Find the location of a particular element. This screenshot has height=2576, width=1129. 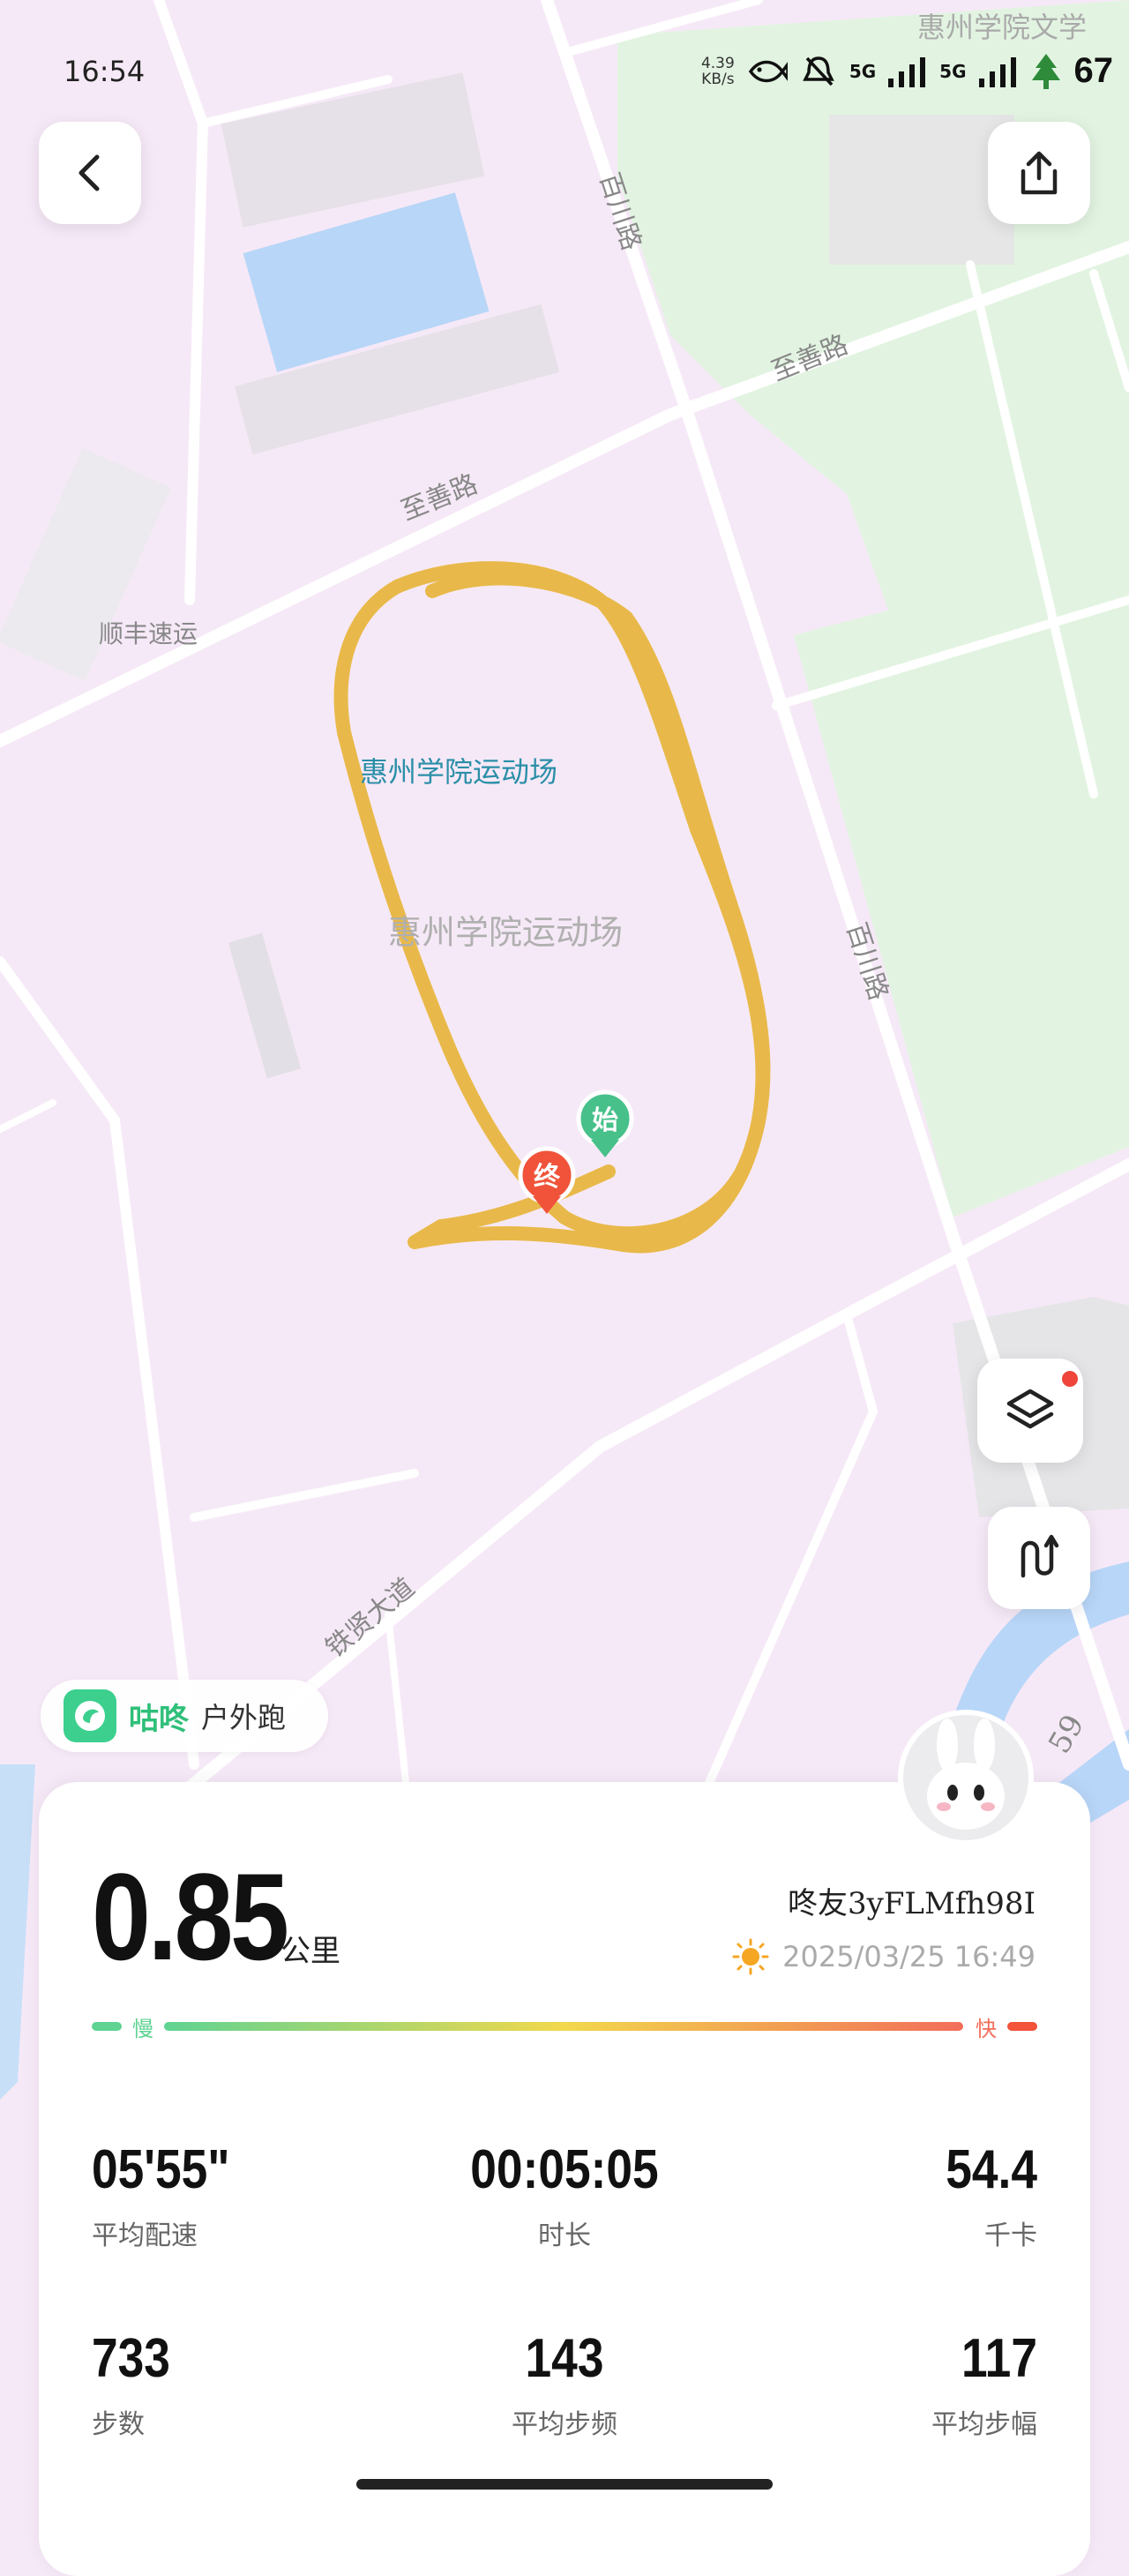

stat-label: 步数 is located at coordinates (118, 2424).